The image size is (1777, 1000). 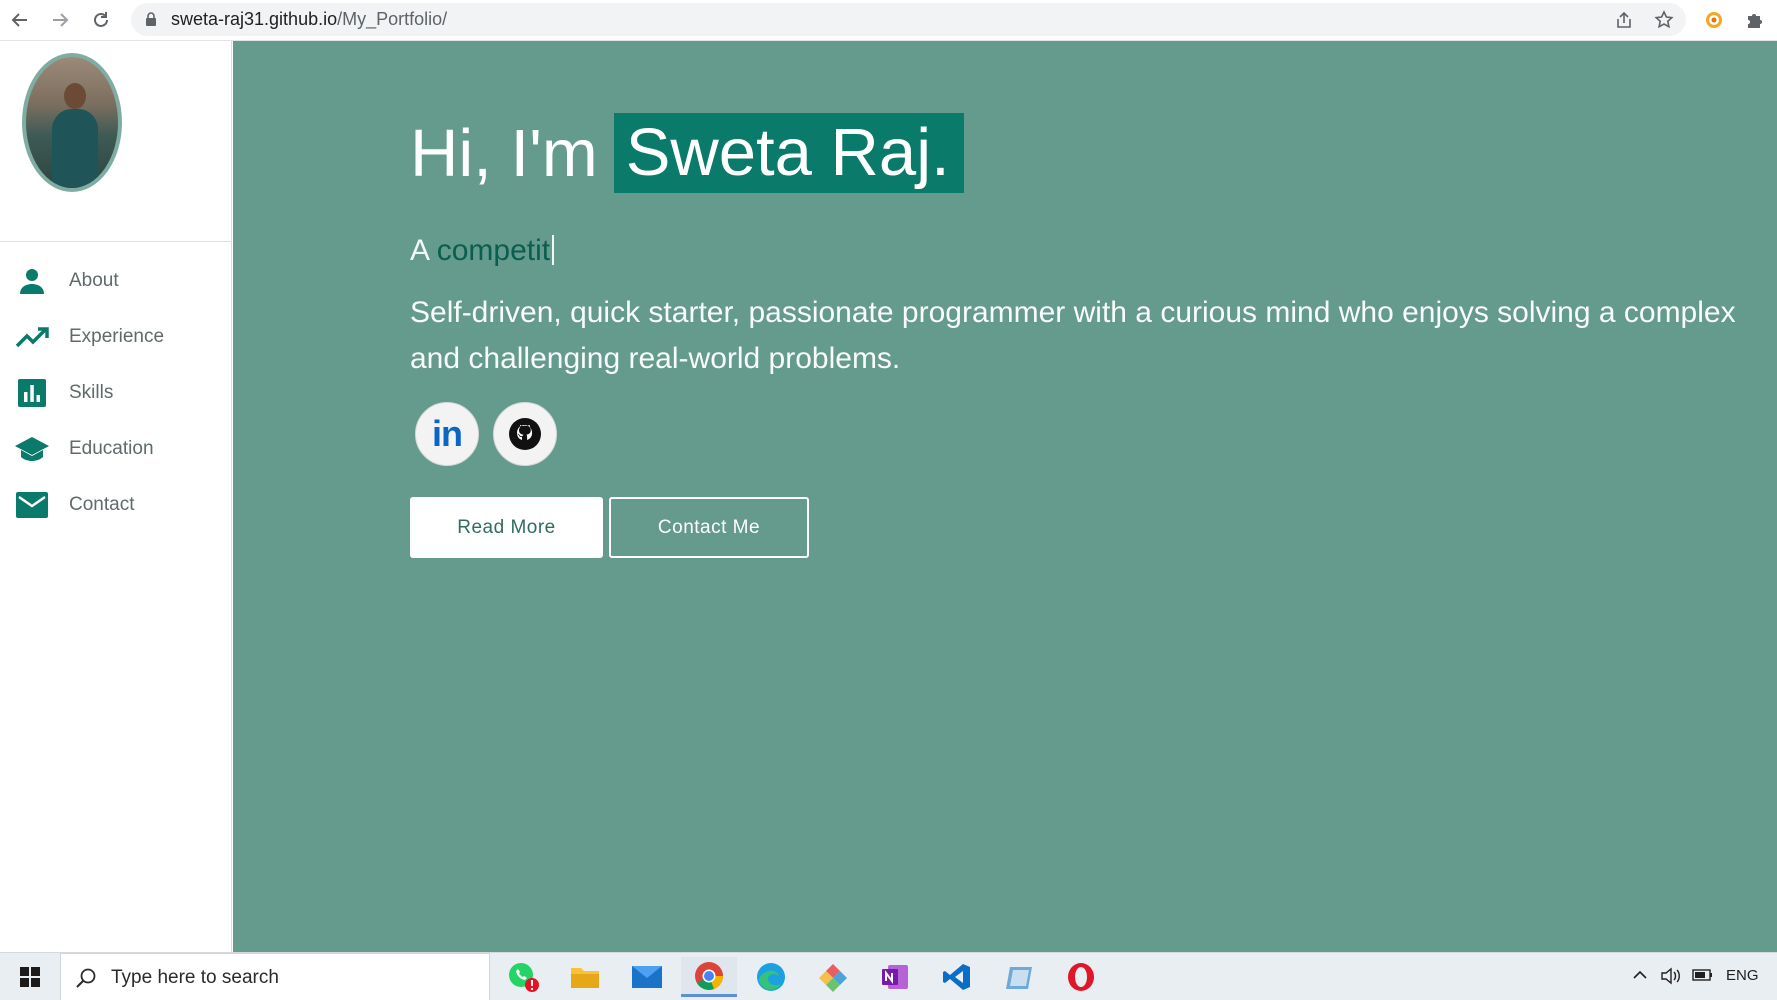 I want to click on taskbar-edge, so click(x=771, y=977).